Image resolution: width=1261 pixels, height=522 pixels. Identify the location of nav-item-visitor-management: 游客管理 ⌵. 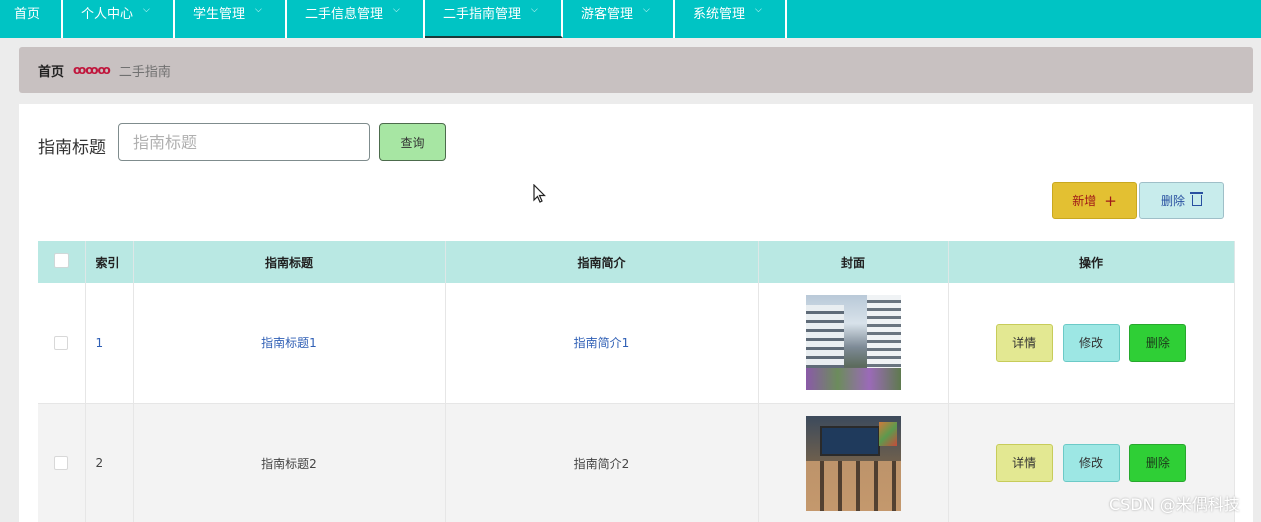
(619, 19).